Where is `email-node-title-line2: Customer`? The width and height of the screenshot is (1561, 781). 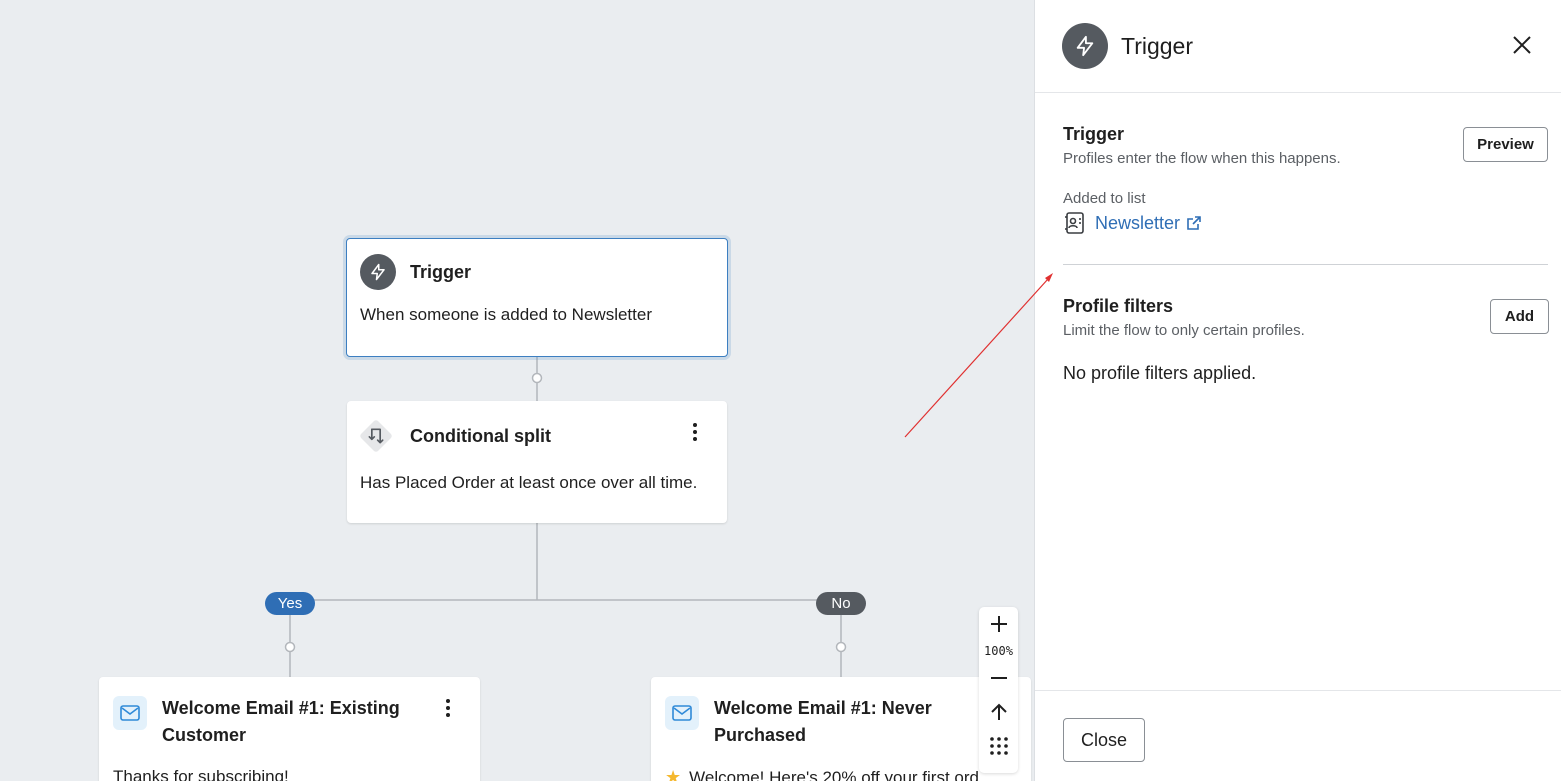
email-node-title-line2: Customer is located at coordinates (204, 735).